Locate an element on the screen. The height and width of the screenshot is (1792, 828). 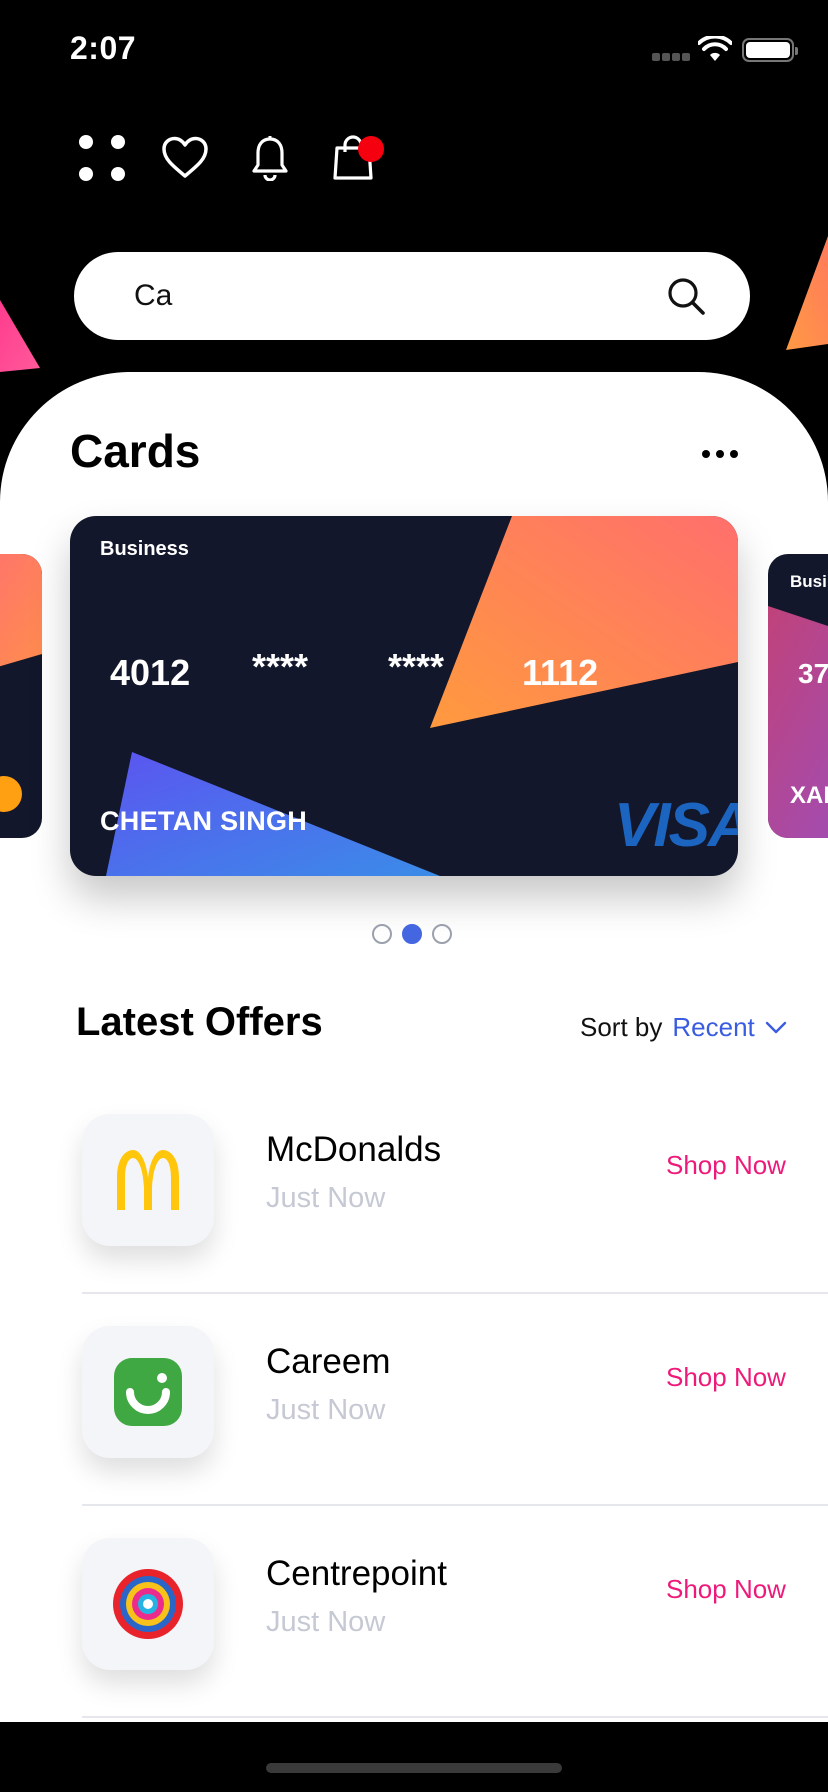
card-pager is located at coordinates (412, 934).